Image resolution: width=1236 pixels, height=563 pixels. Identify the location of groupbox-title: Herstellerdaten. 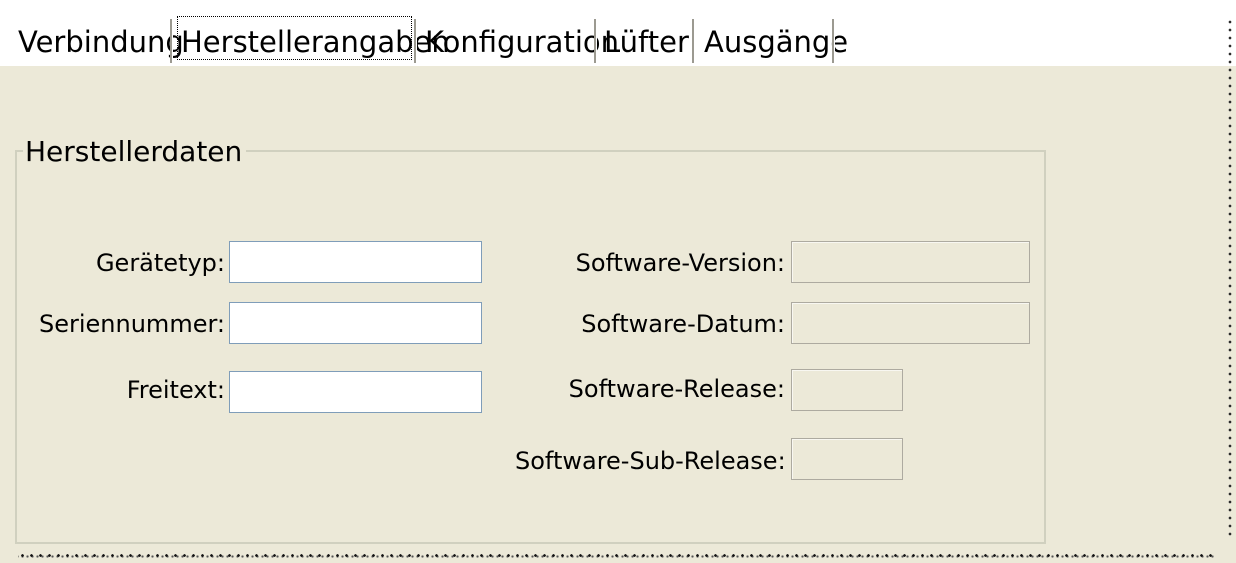
(135, 152).